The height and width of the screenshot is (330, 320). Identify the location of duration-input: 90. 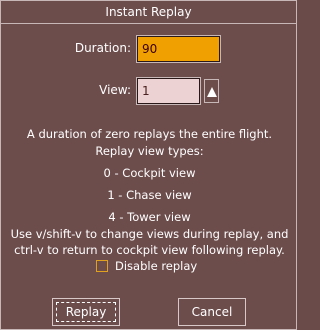
(178, 49).